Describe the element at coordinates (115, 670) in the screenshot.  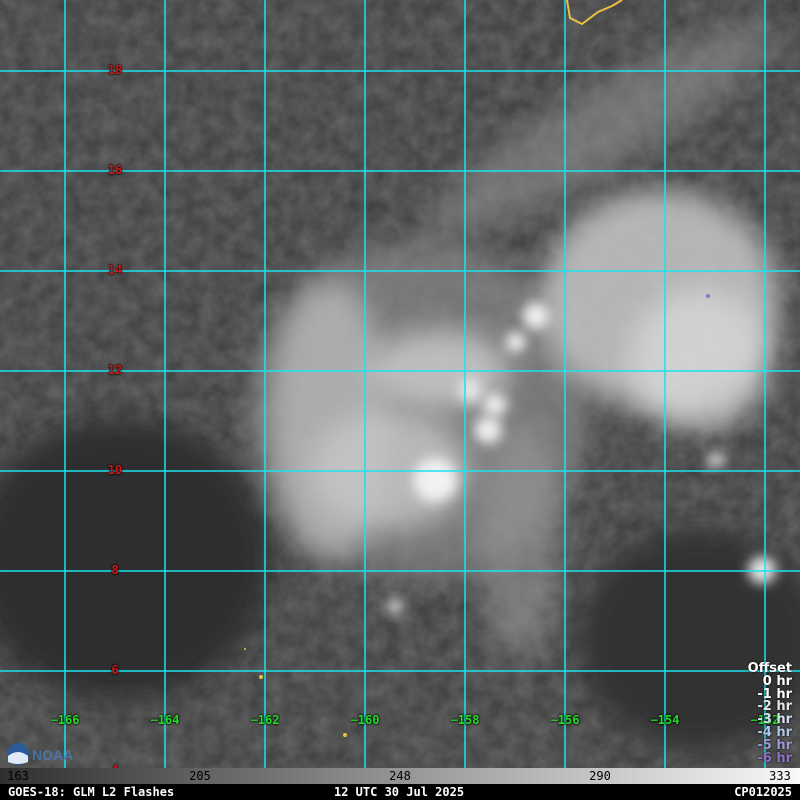
I see `latitude-label: 6` at that location.